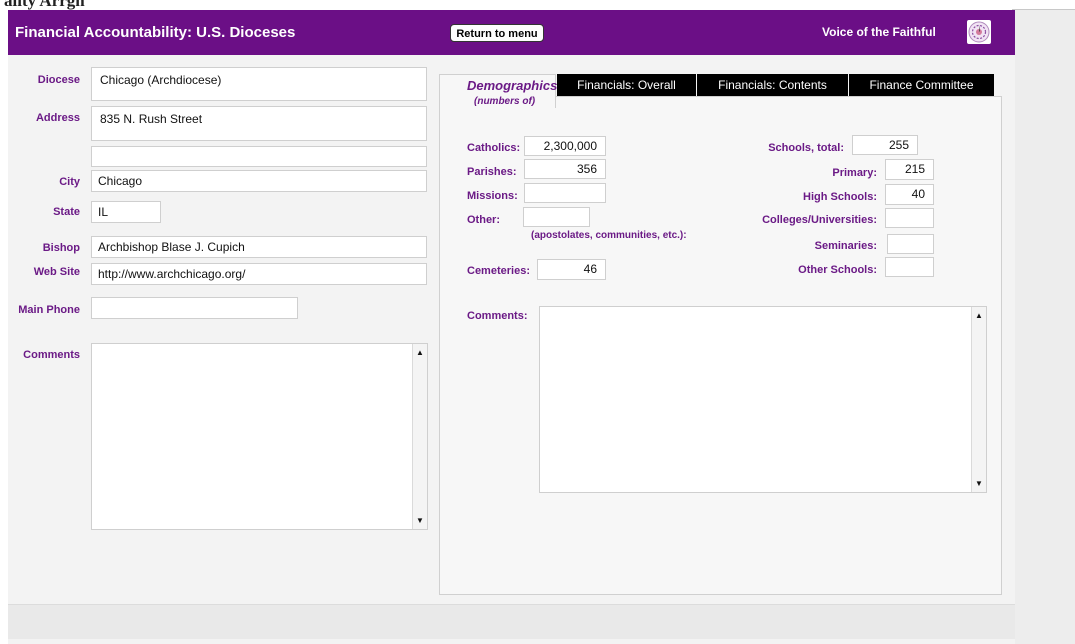  I want to click on voice-of-the-faithful-logo-icon, so click(979, 32).